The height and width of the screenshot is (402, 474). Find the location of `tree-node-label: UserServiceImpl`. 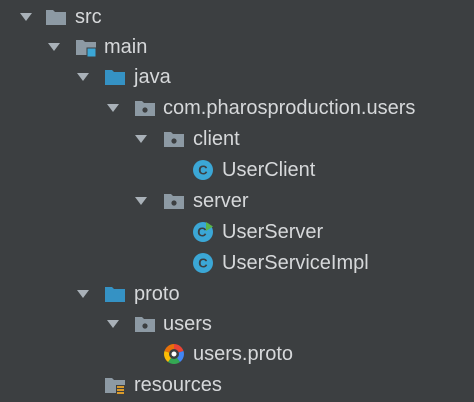

tree-node-label: UserServiceImpl is located at coordinates (295, 263).